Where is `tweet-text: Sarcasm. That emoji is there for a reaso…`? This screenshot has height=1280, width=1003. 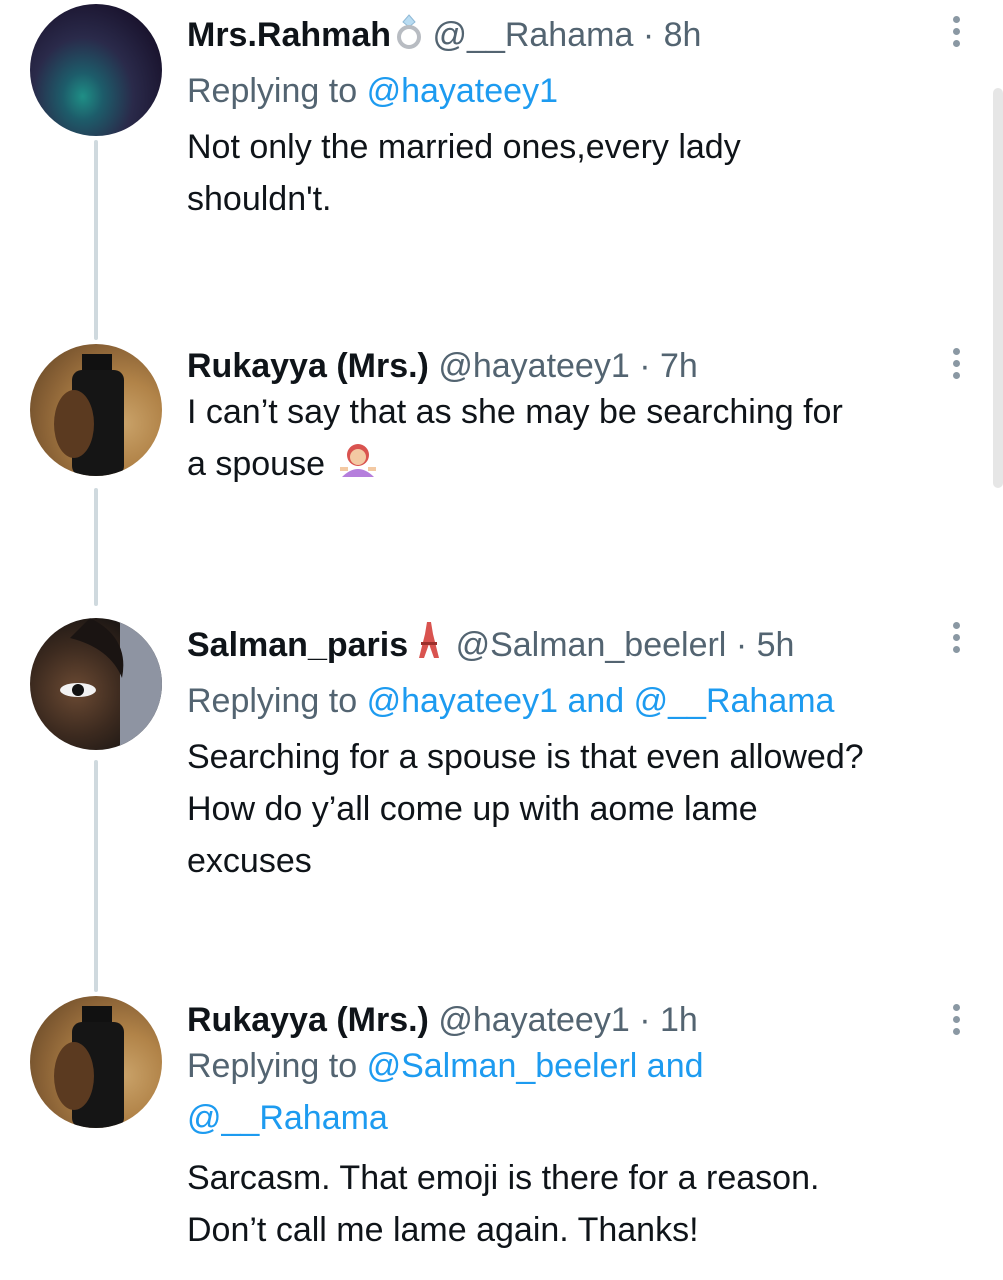 tweet-text: Sarcasm. That emoji is there for a reaso… is located at coordinates (575, 1204).